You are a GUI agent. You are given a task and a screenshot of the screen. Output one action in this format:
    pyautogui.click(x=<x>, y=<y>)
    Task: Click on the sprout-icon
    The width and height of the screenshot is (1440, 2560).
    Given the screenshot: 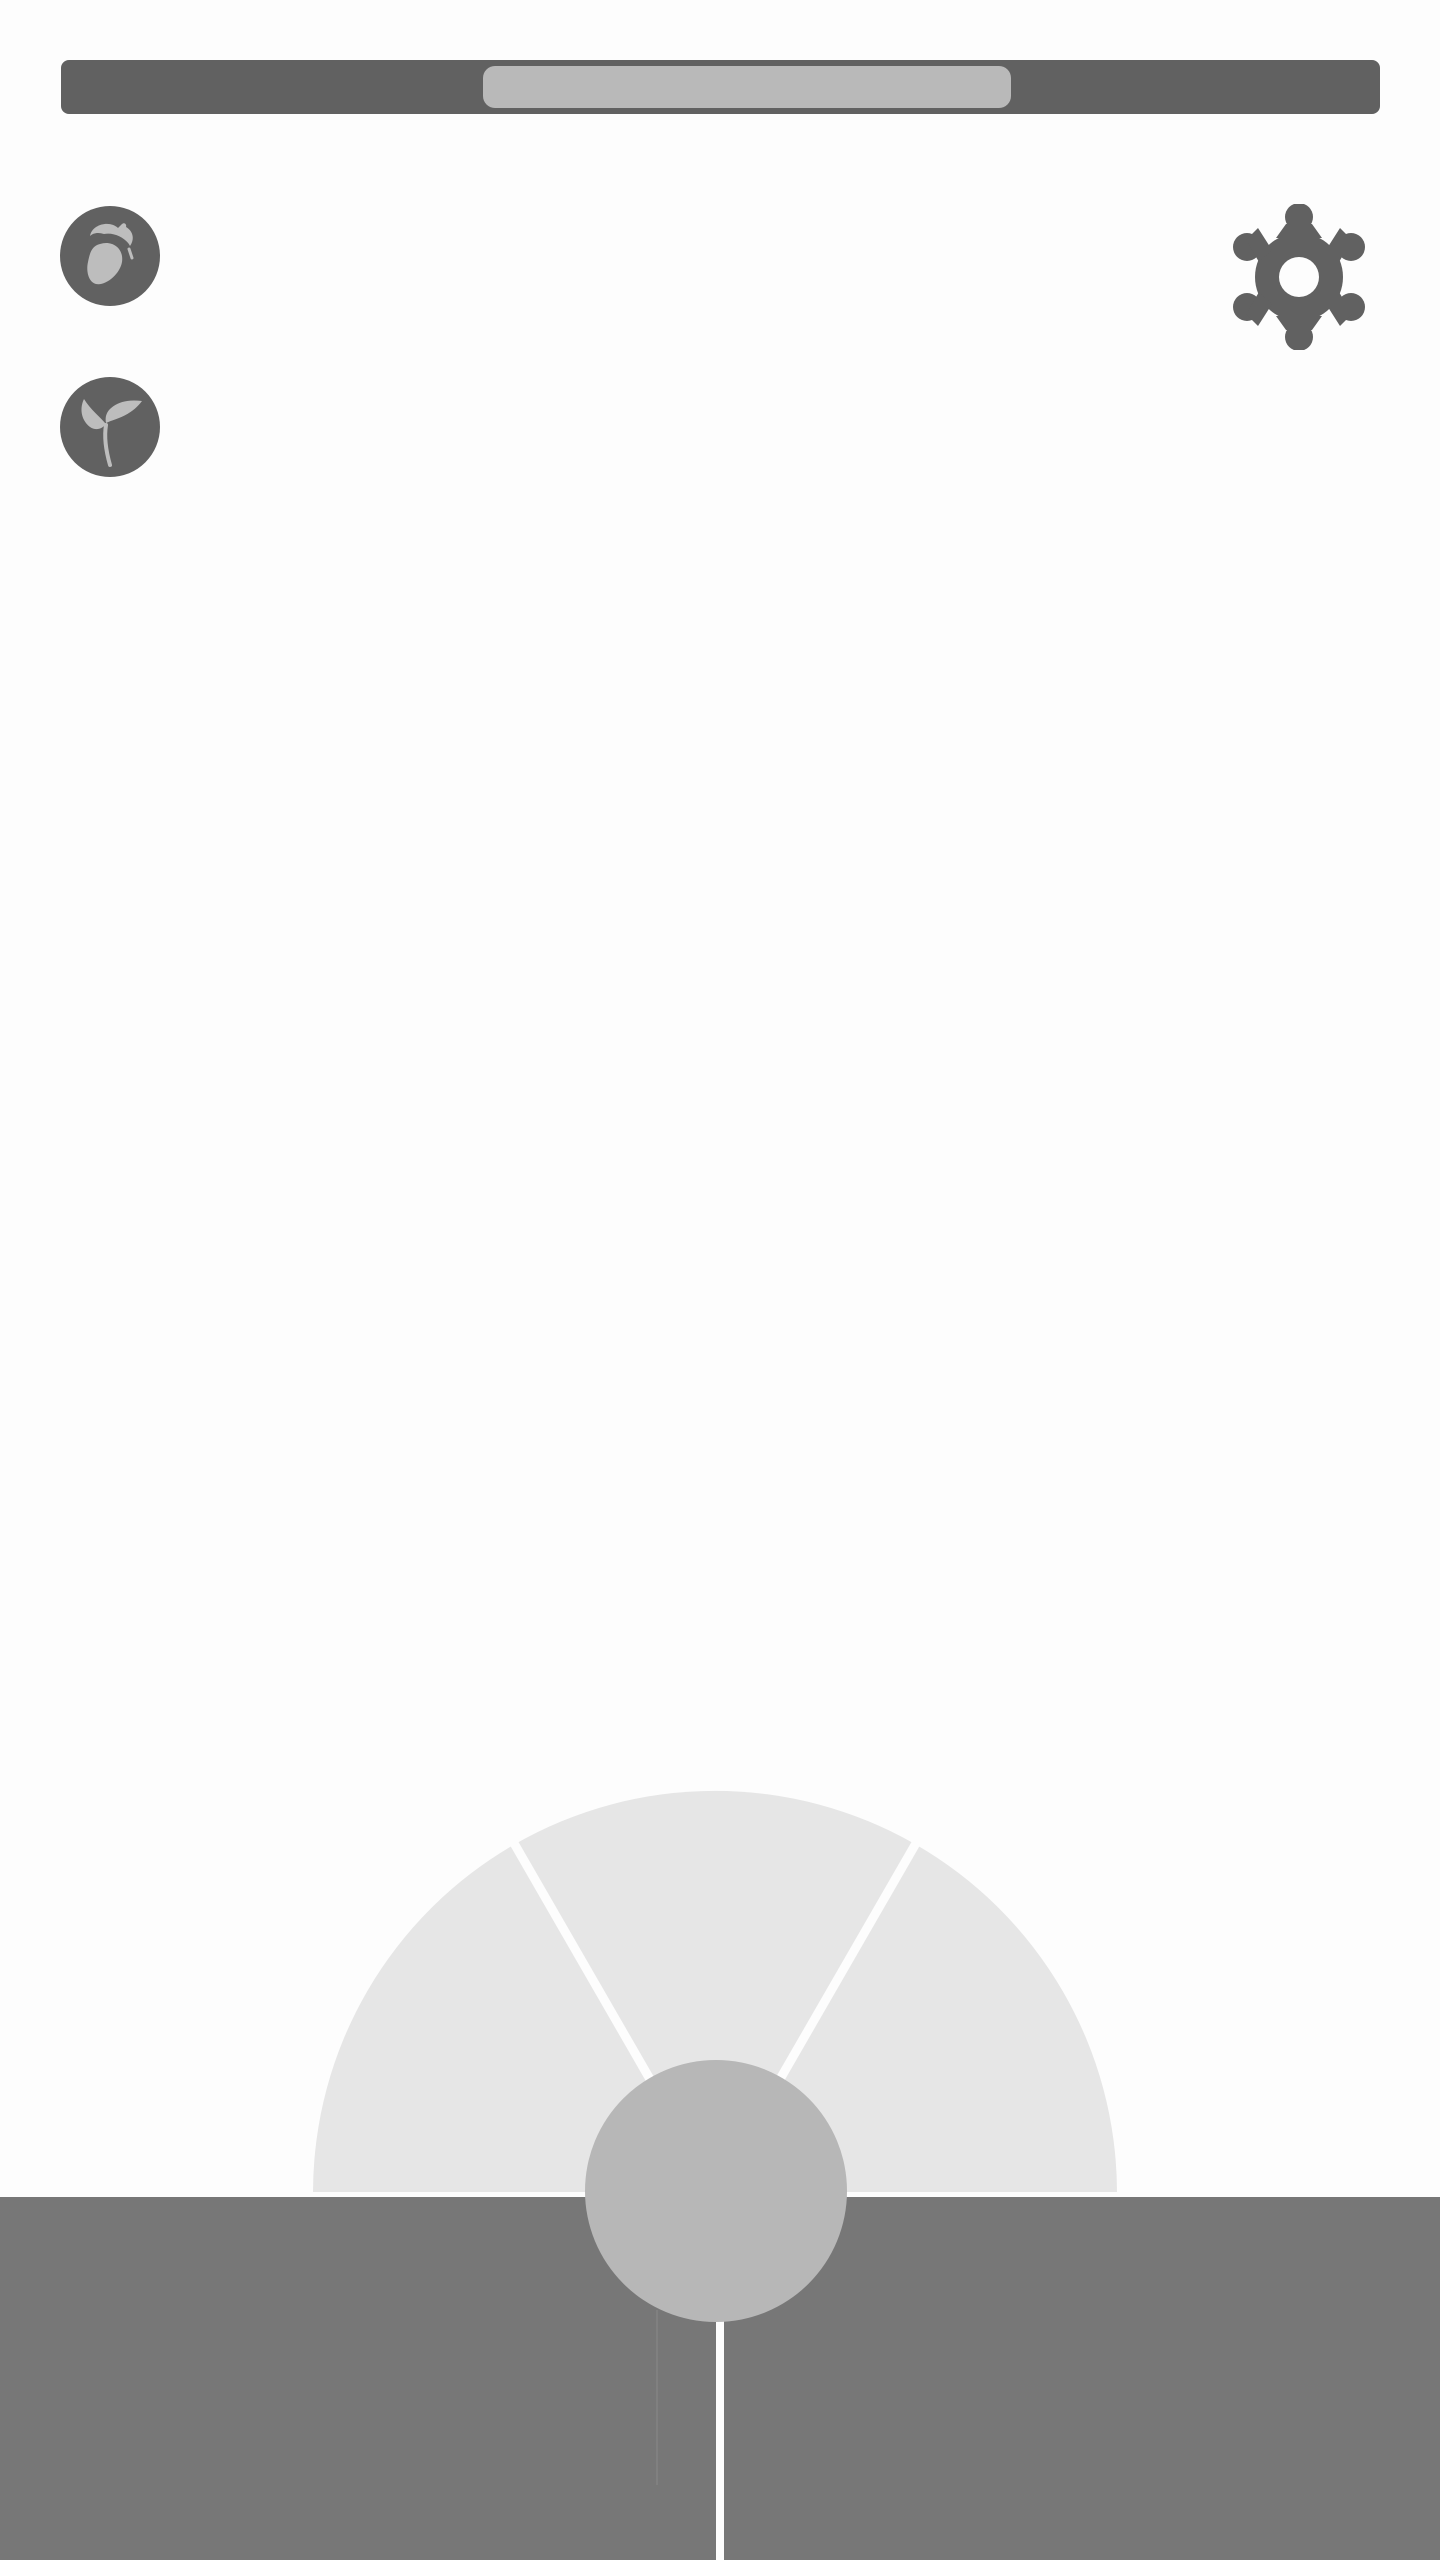 What is the action you would take?
    pyautogui.click(x=111, y=433)
    